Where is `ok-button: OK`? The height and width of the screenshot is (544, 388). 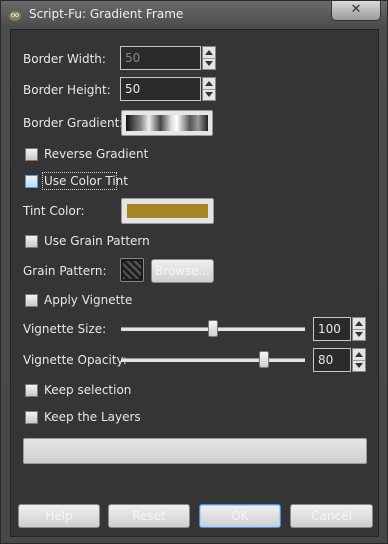
ok-button: OK is located at coordinates (240, 516).